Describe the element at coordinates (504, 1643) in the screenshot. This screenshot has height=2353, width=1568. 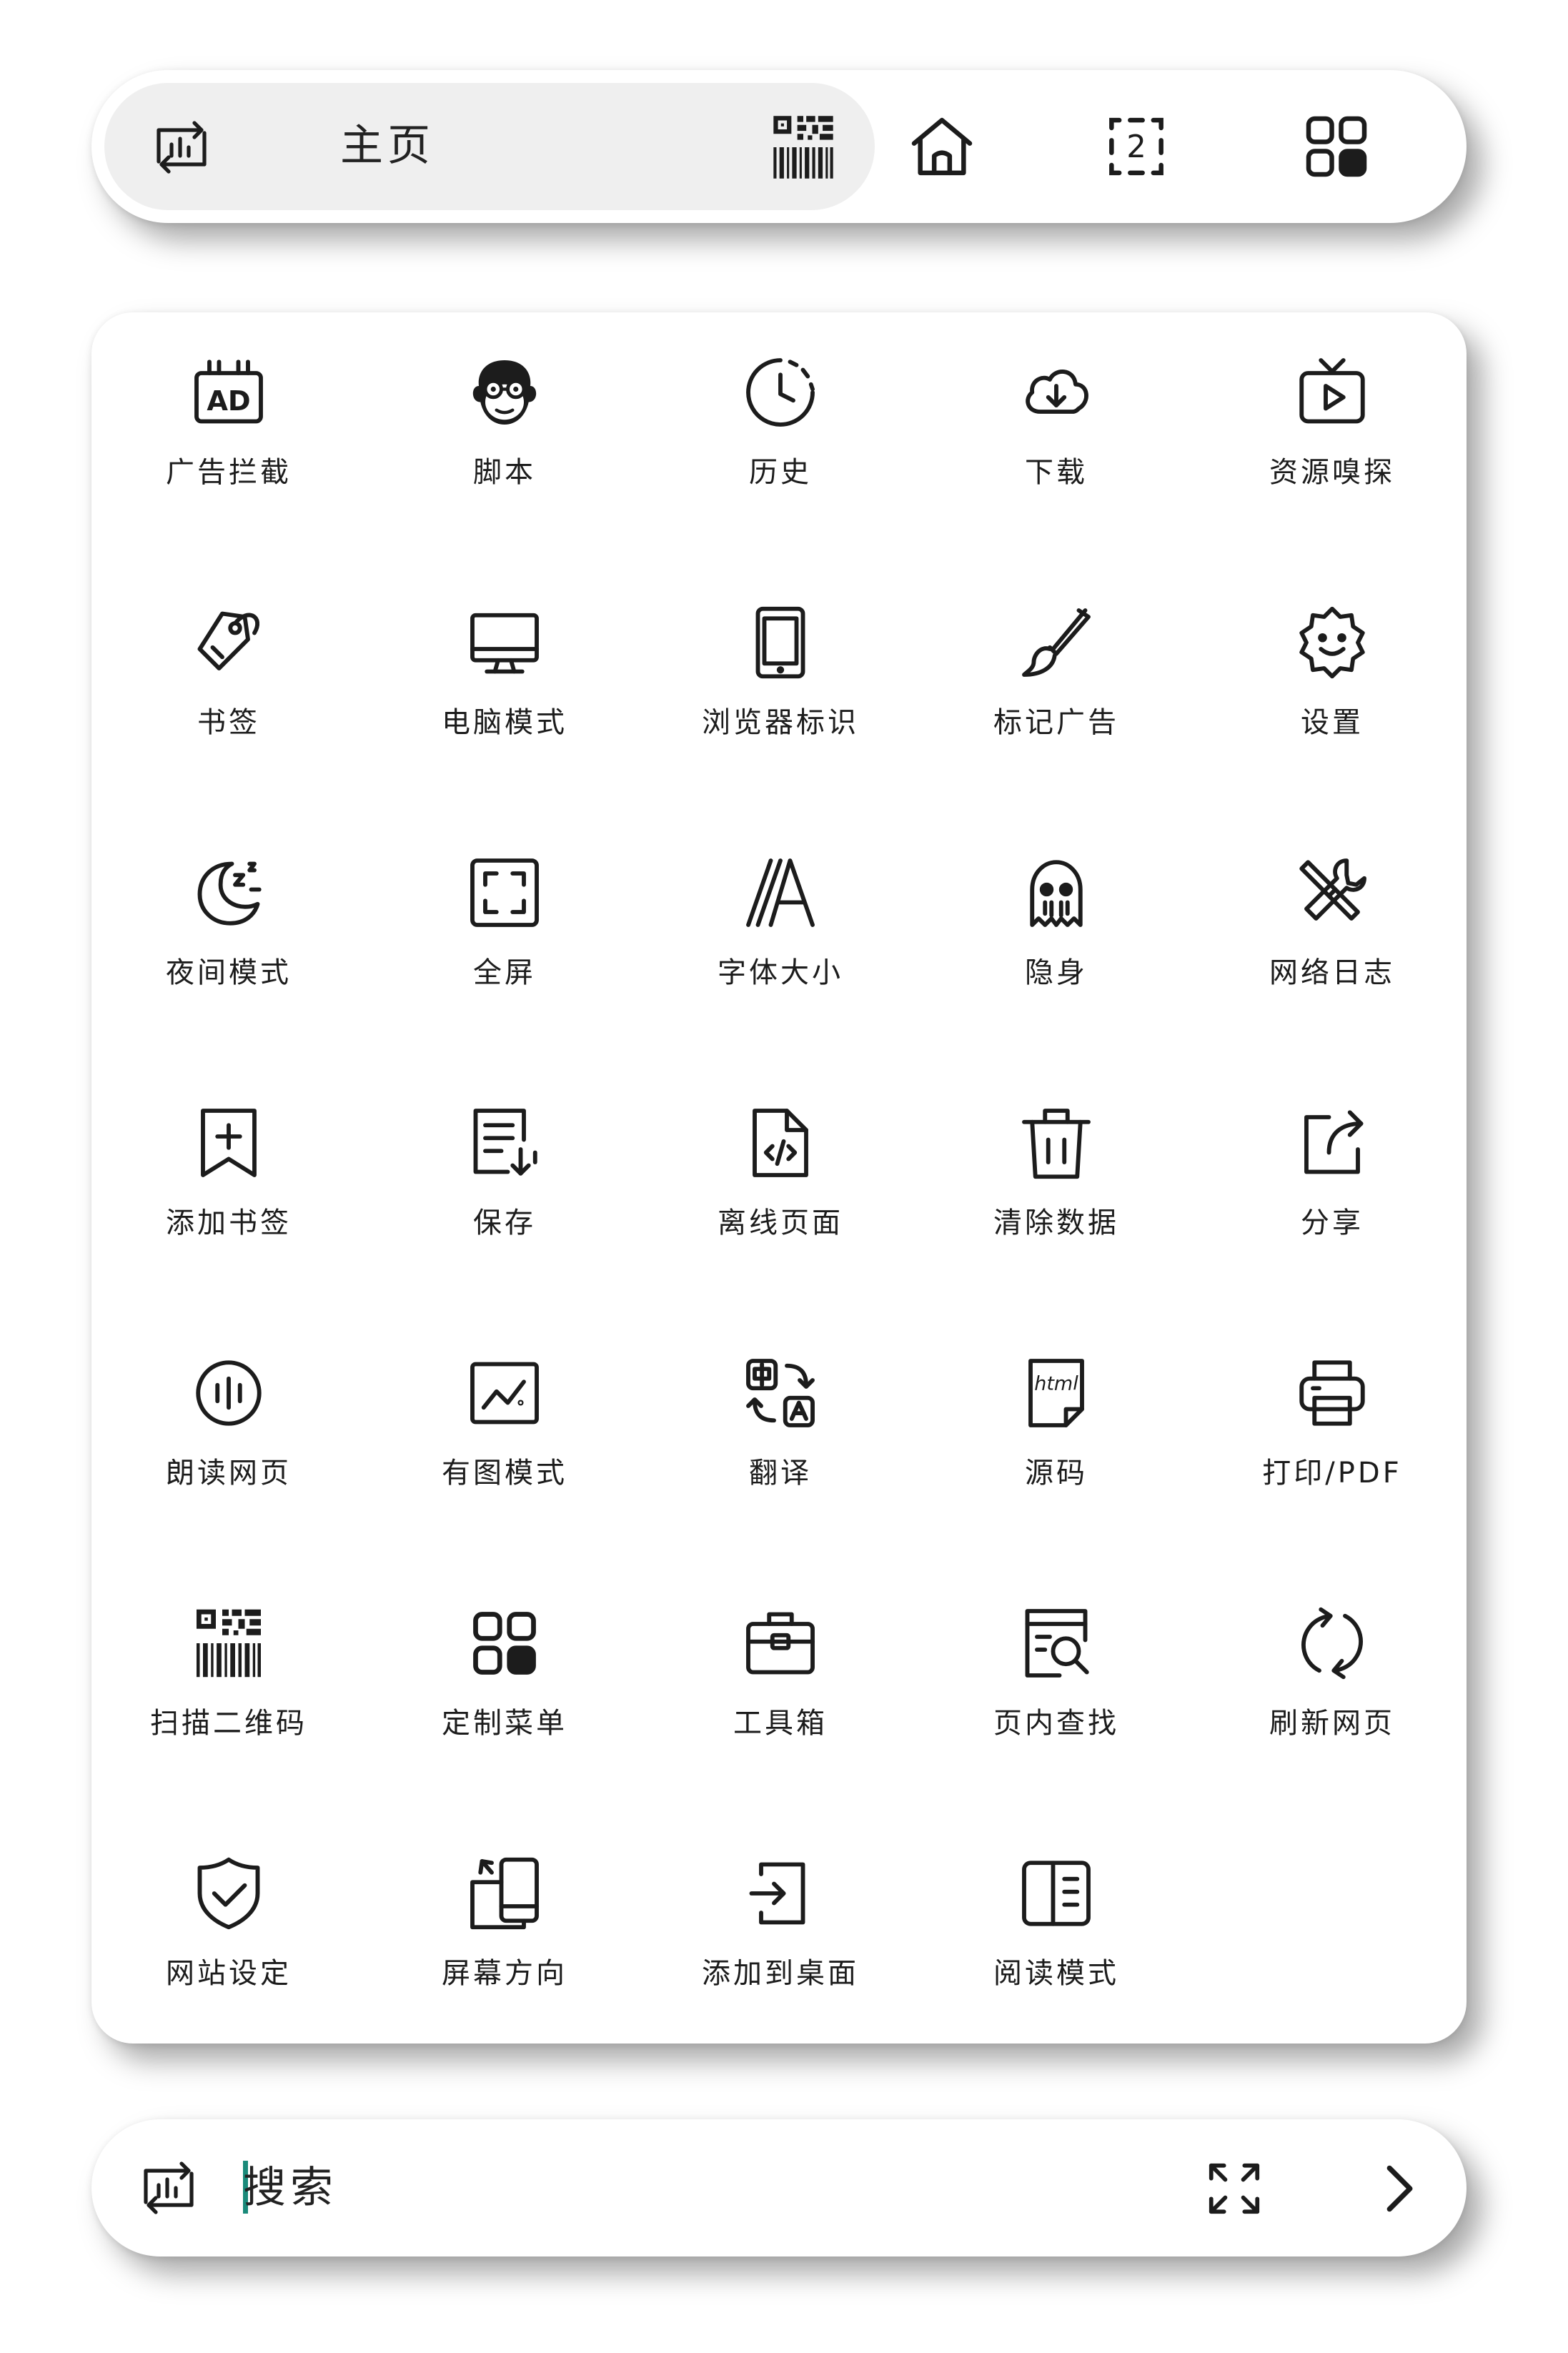
I see `custom-menu-icon` at that location.